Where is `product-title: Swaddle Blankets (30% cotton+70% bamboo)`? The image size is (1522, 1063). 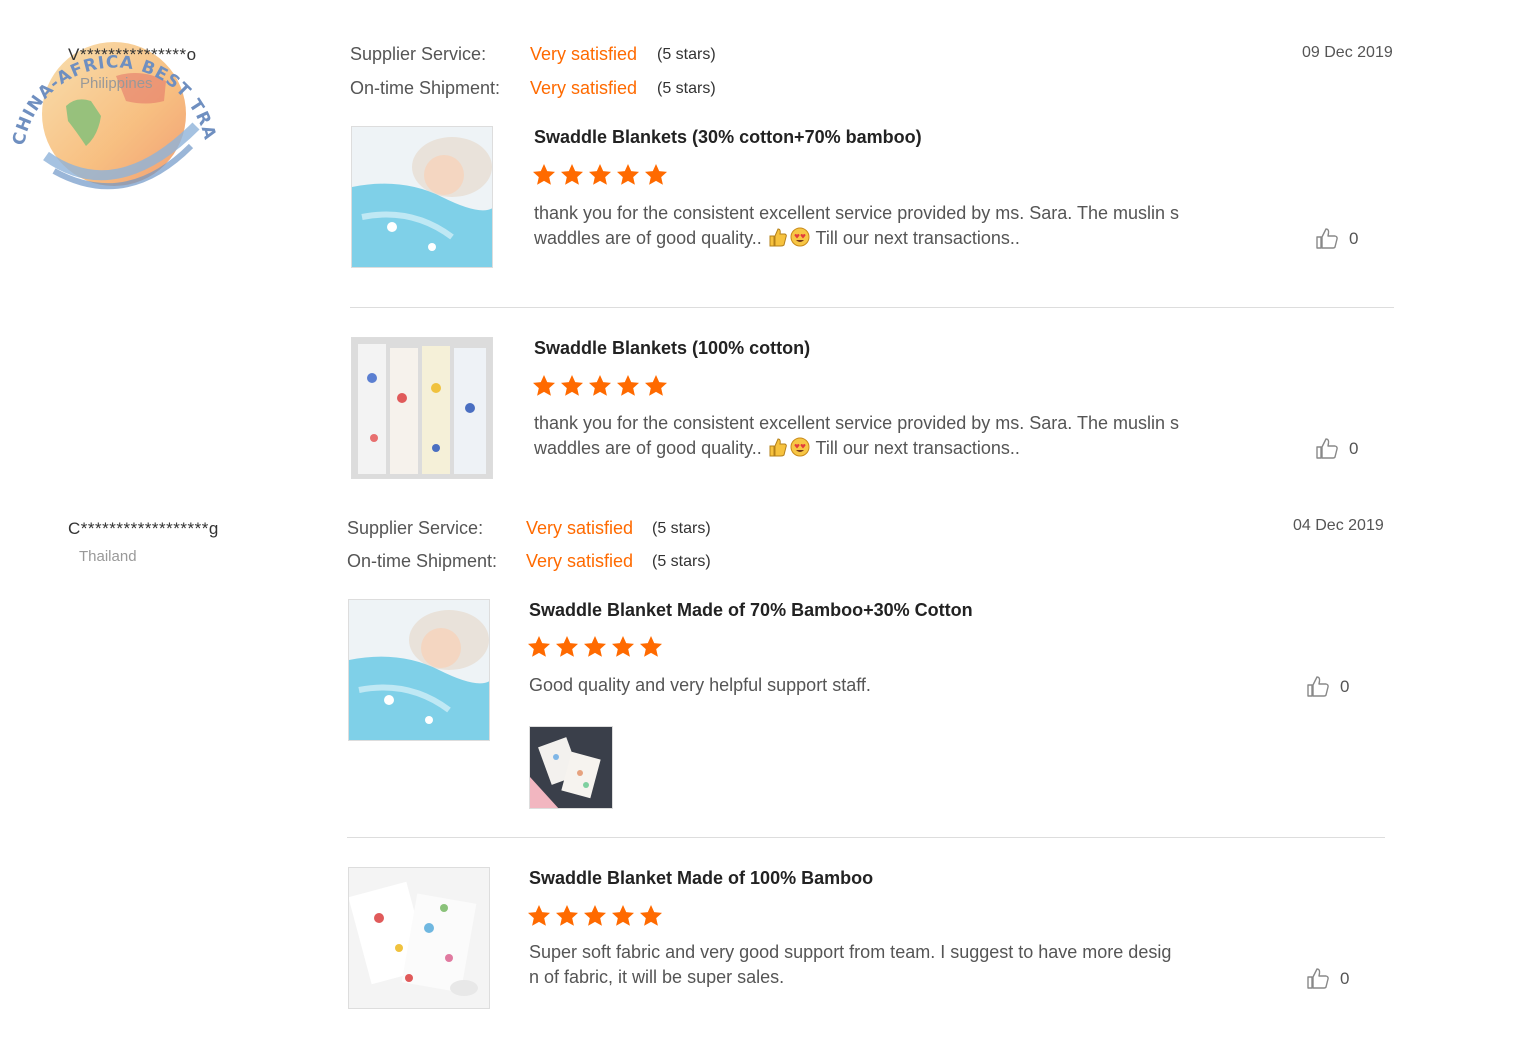
product-title: Swaddle Blankets (30% cotton+70% bamboo) is located at coordinates (728, 137).